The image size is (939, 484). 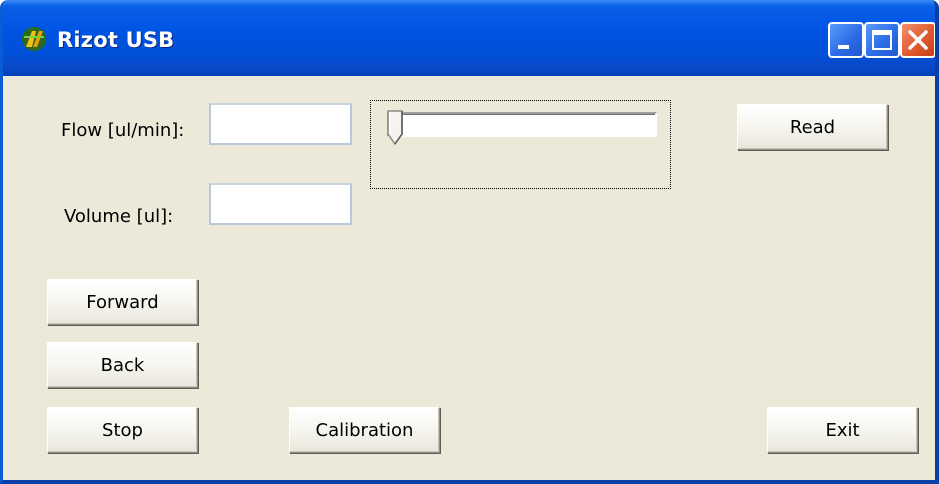 I want to click on flow-slider-track, so click(x=522, y=124).